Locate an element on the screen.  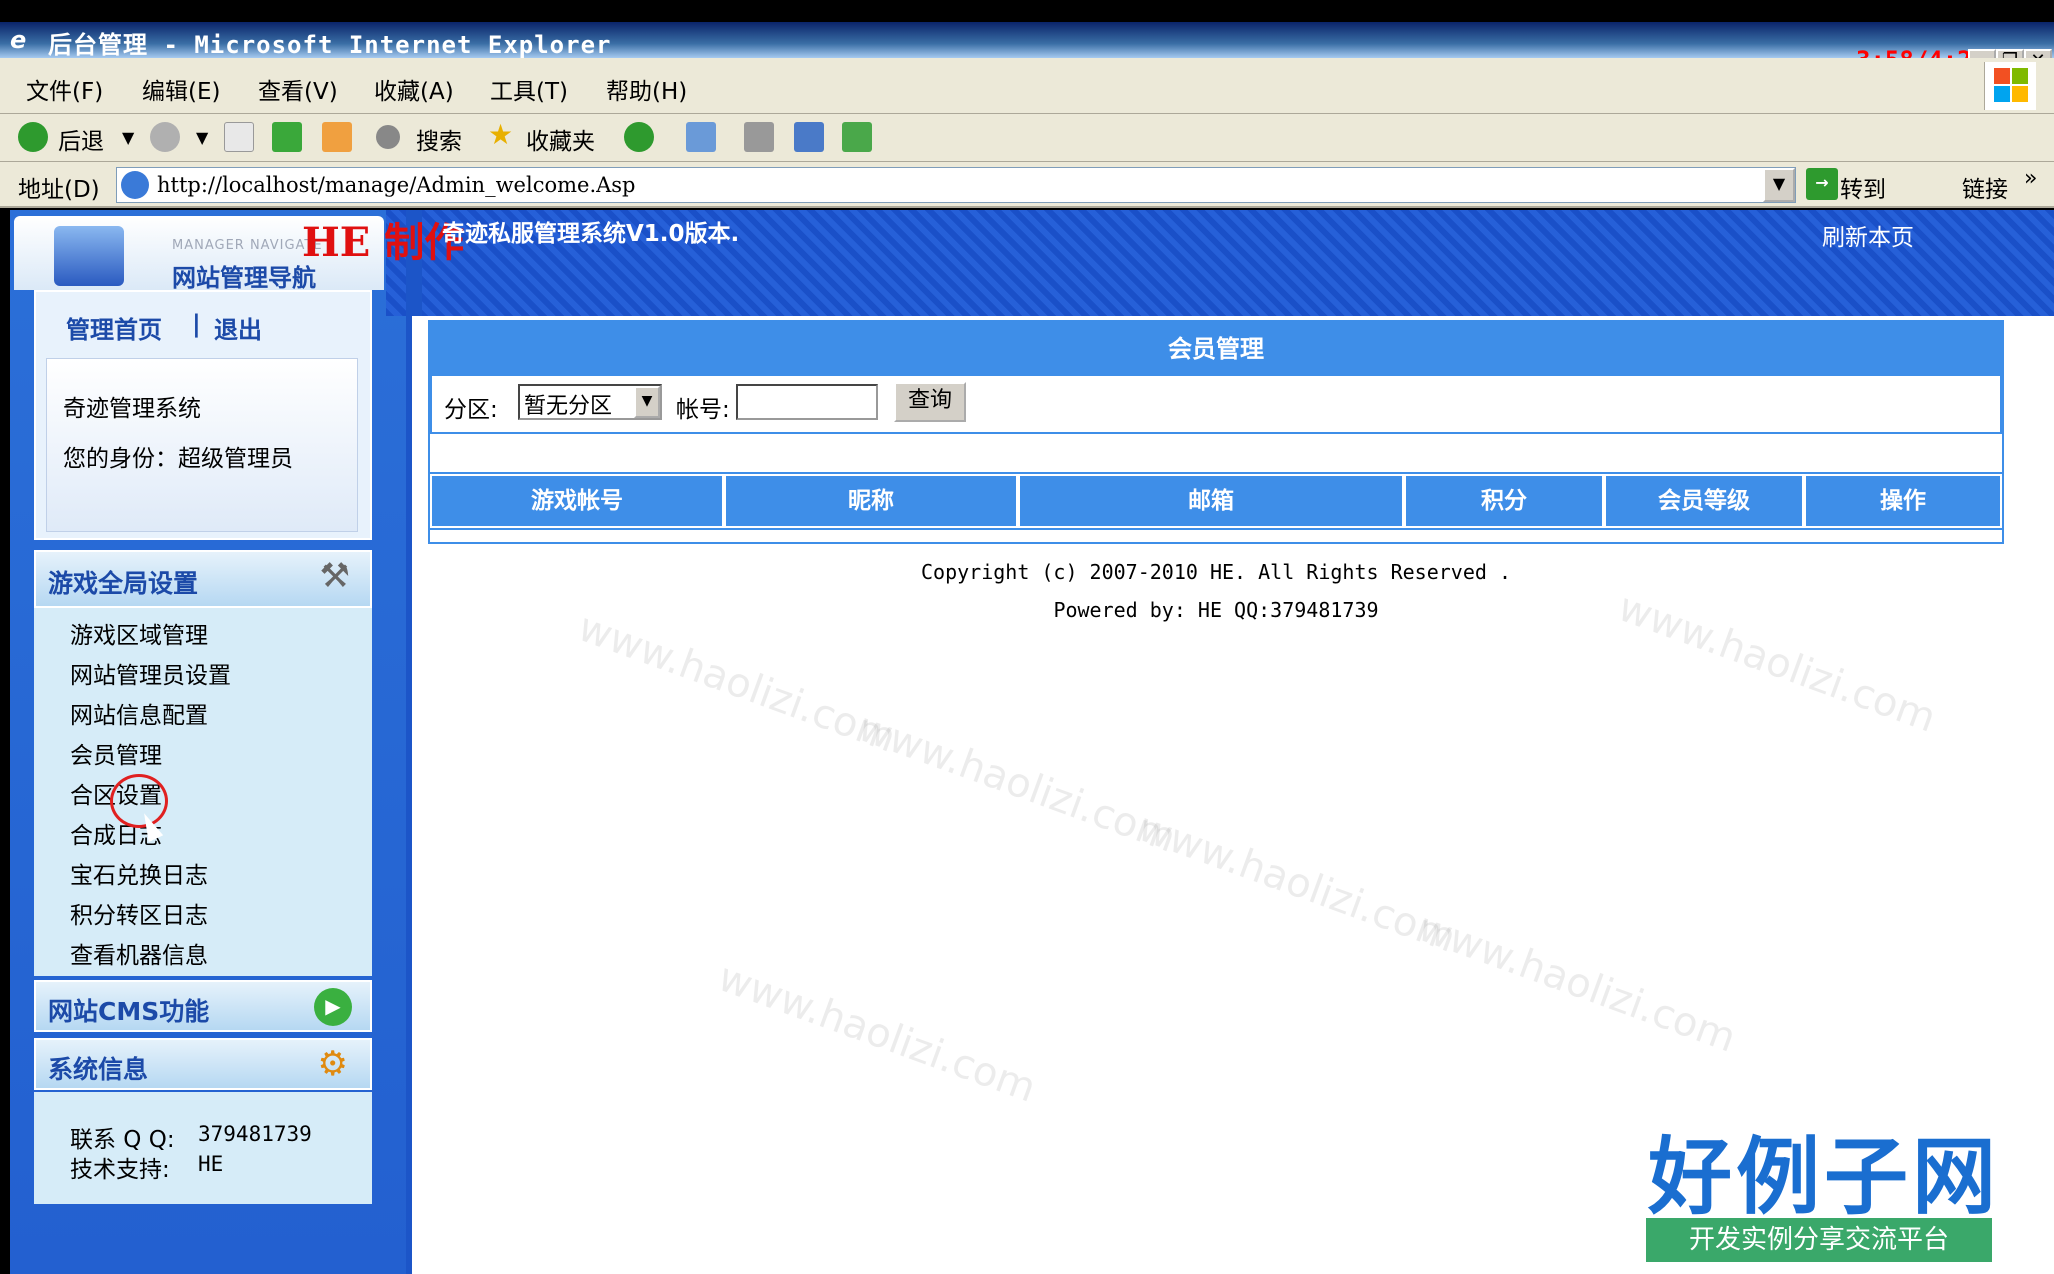
section-game-settings-title: 游戏全局设置 is located at coordinates (123, 583).